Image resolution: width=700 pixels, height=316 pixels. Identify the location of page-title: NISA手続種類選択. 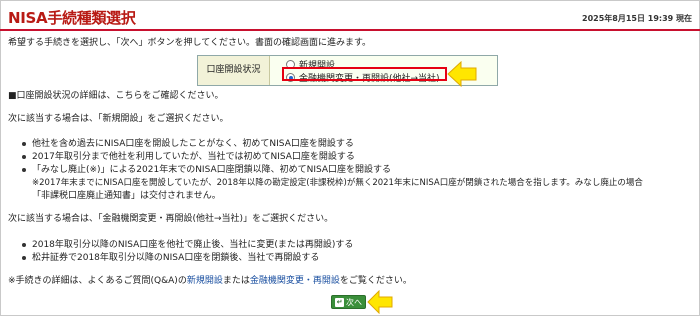
(72, 18).